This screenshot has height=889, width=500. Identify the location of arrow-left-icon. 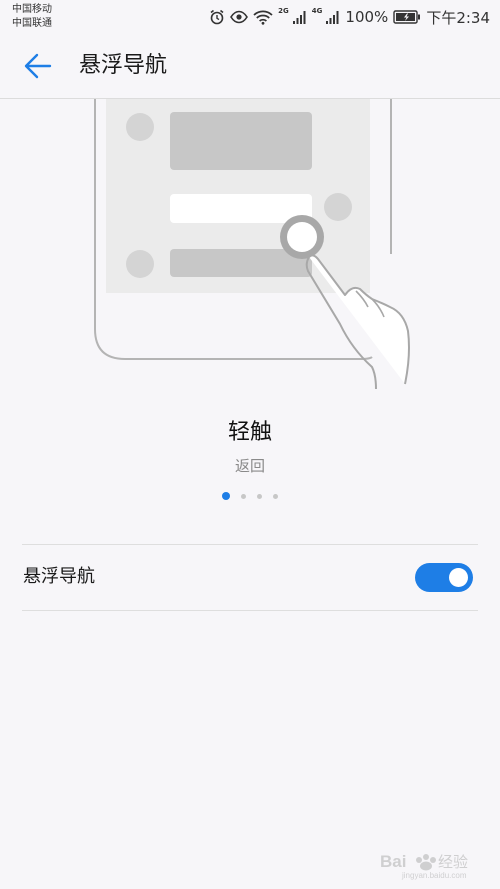
(38, 69).